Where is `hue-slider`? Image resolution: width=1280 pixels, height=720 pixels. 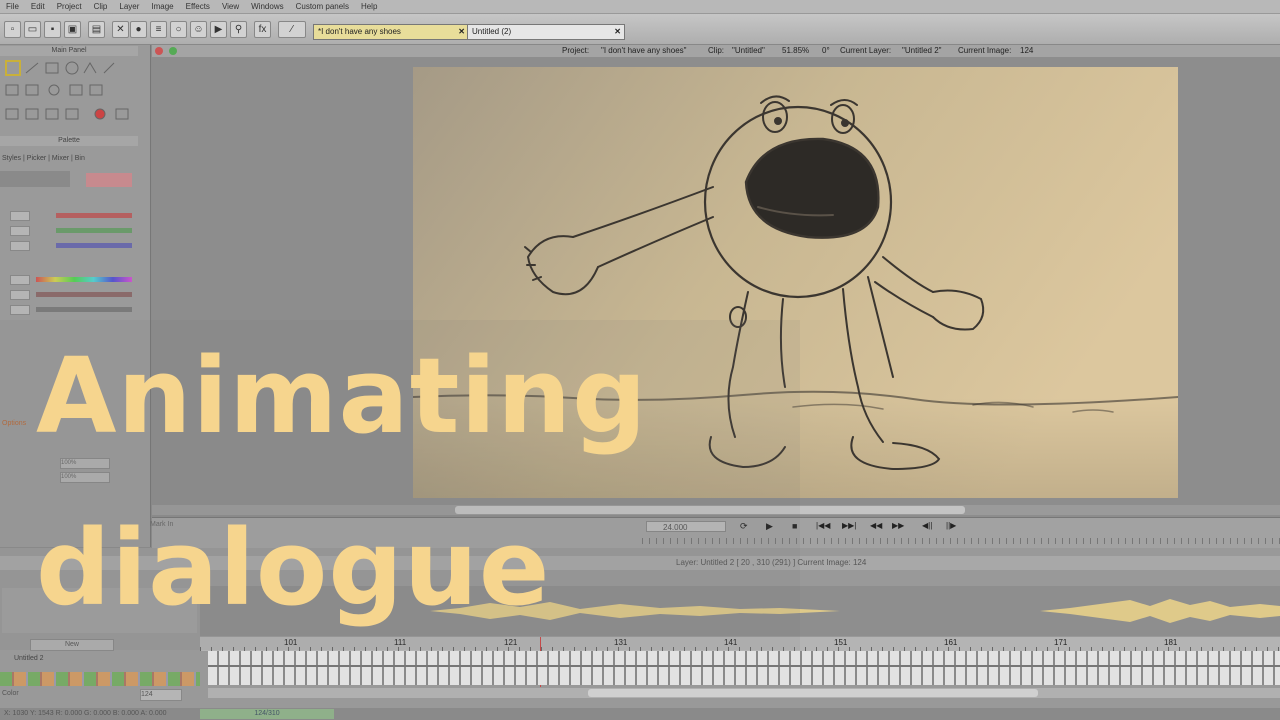 hue-slider is located at coordinates (84, 279).